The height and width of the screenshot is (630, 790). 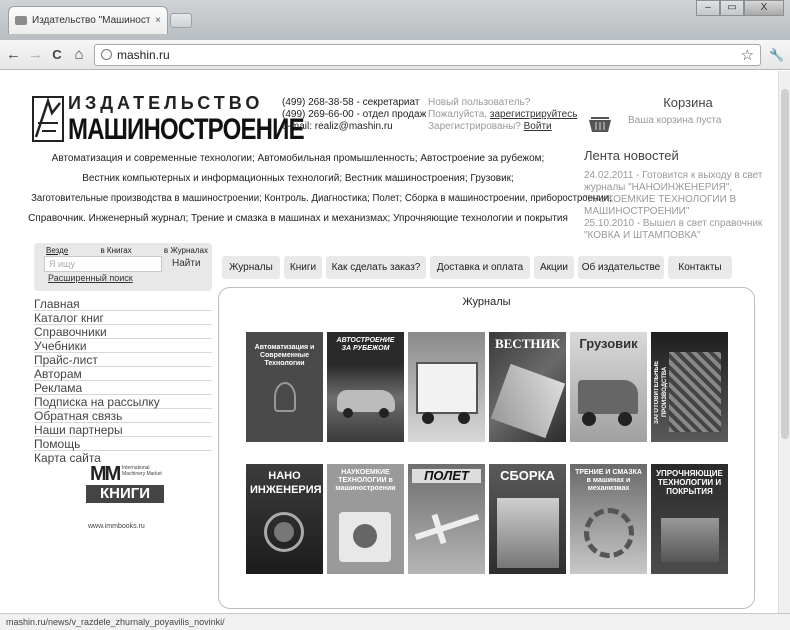 What do you see at coordinates (13, 54) in the screenshot?
I see `back-icon: ←` at bounding box center [13, 54].